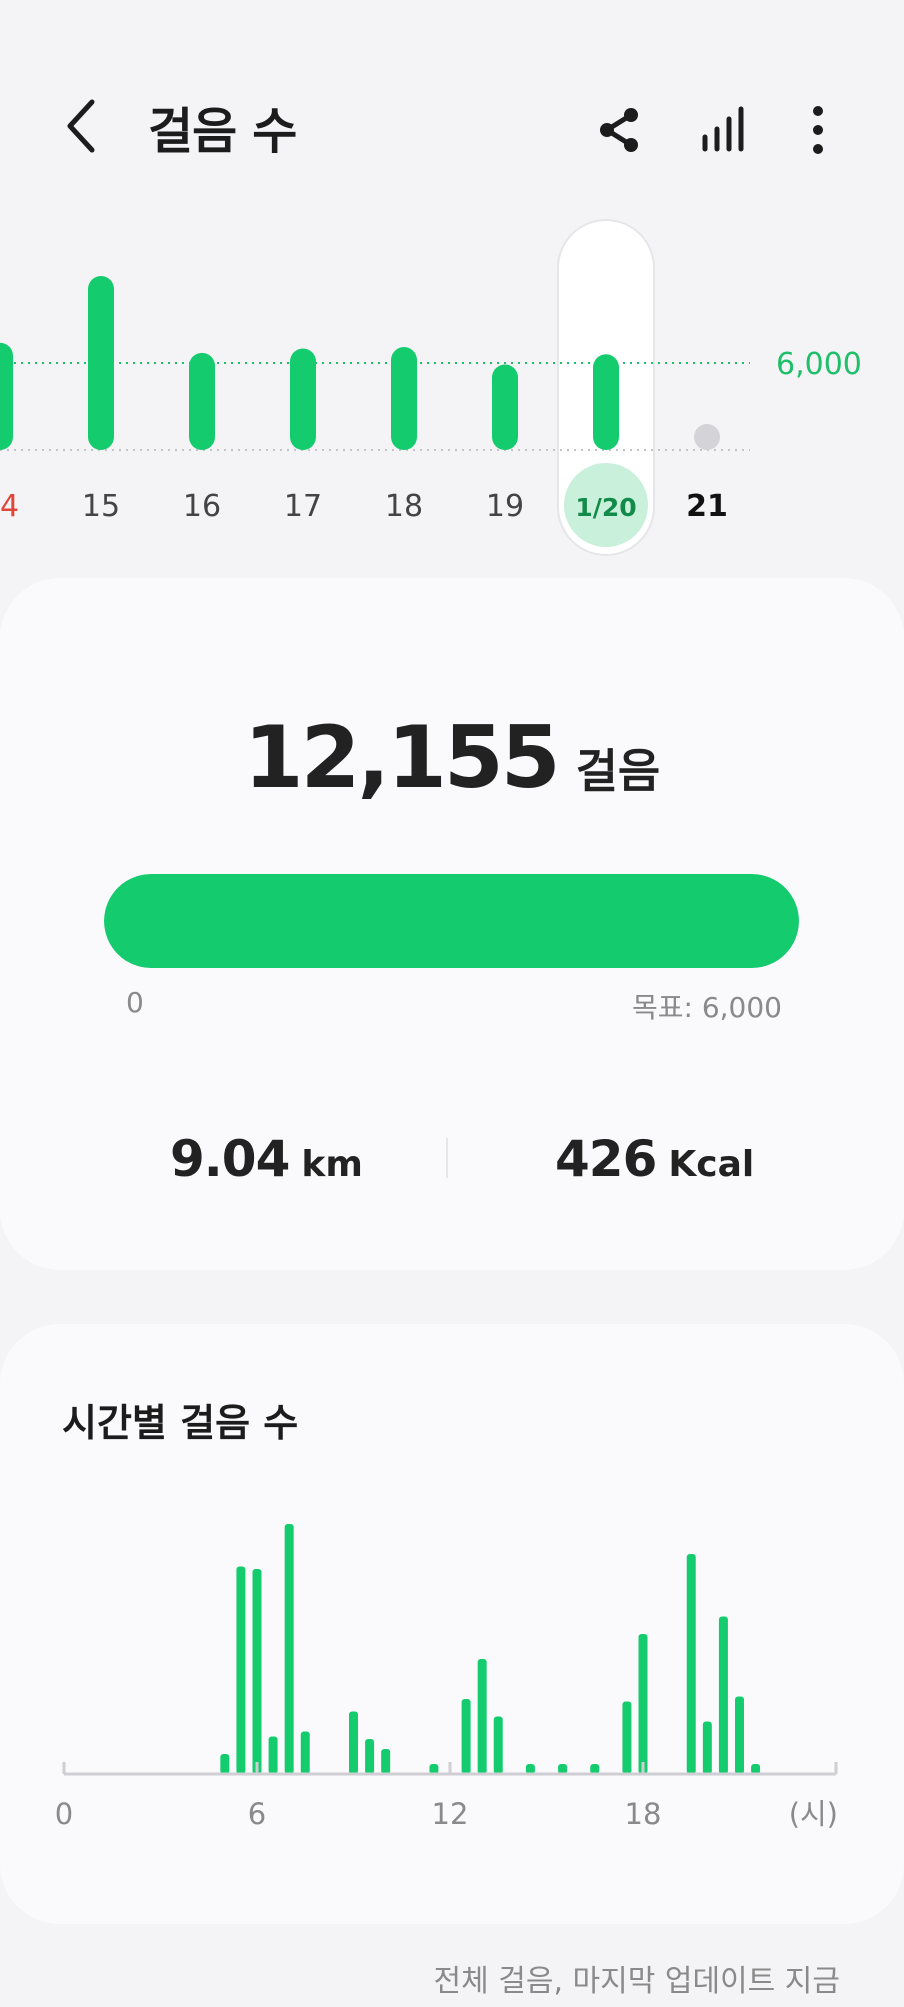 The height and width of the screenshot is (2007, 904). I want to click on stats-button, so click(724, 130).